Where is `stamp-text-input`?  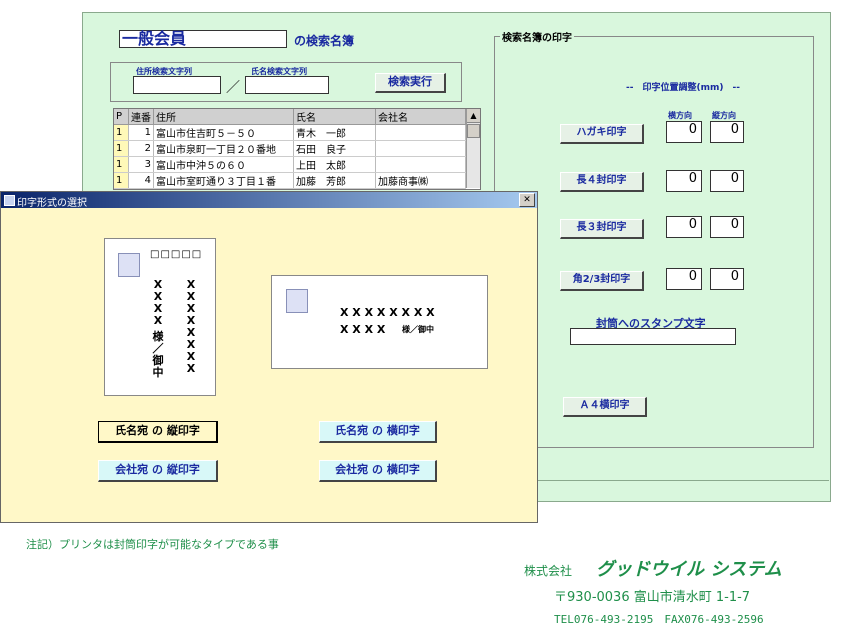 stamp-text-input is located at coordinates (653, 336).